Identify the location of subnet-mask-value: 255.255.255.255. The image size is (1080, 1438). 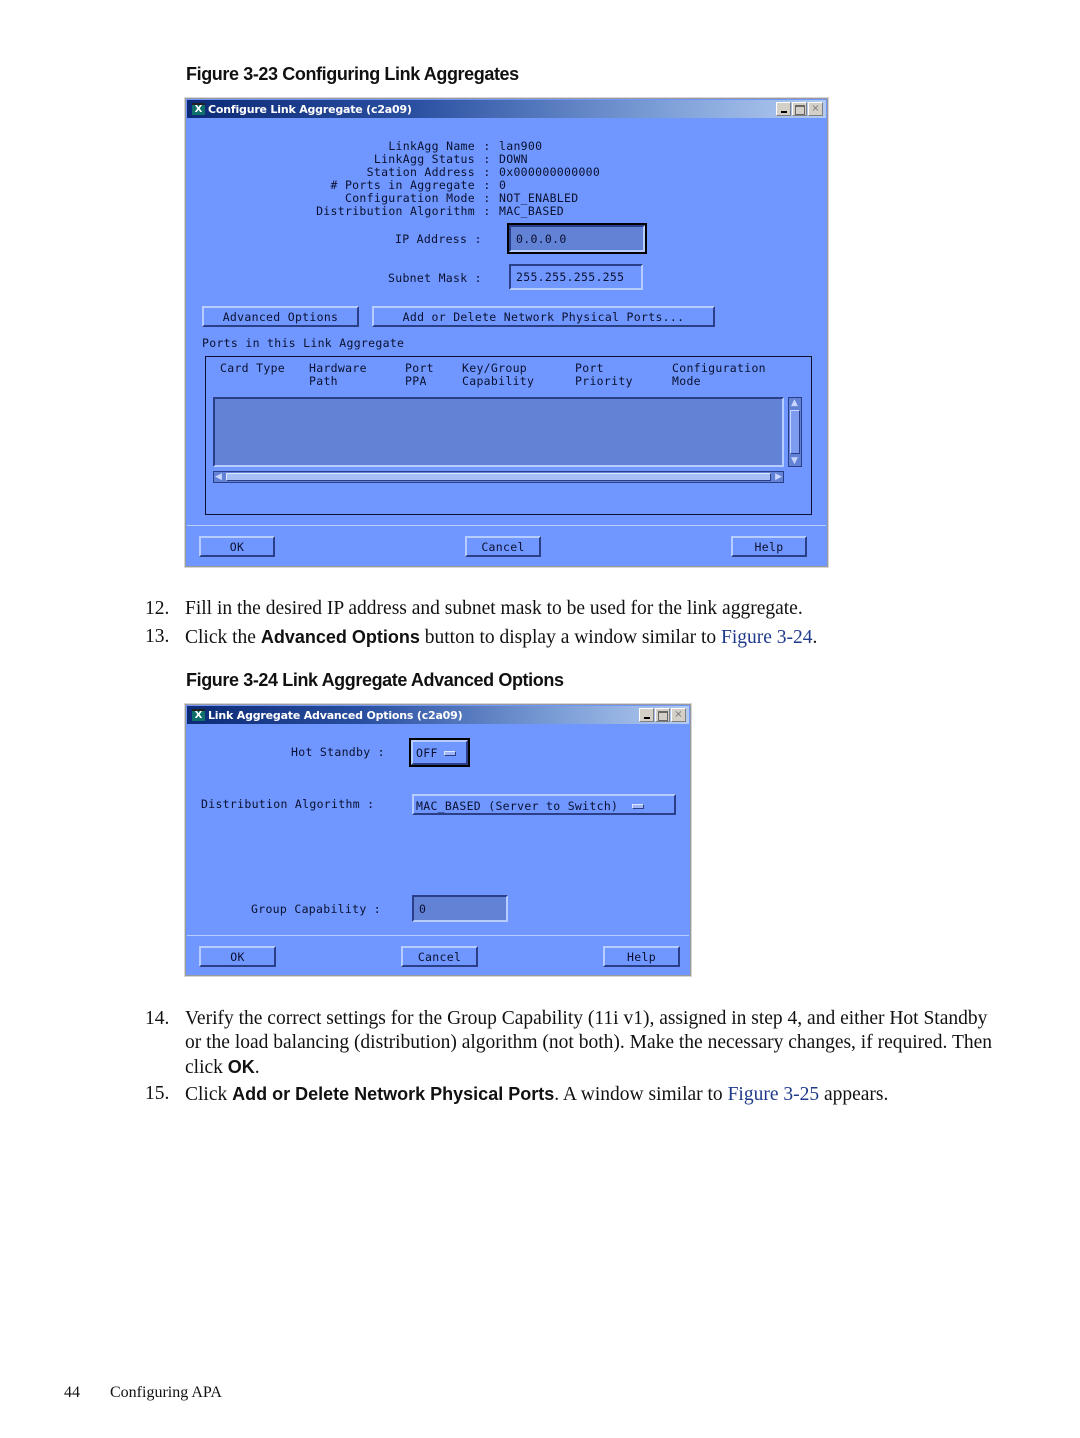
(570, 277).